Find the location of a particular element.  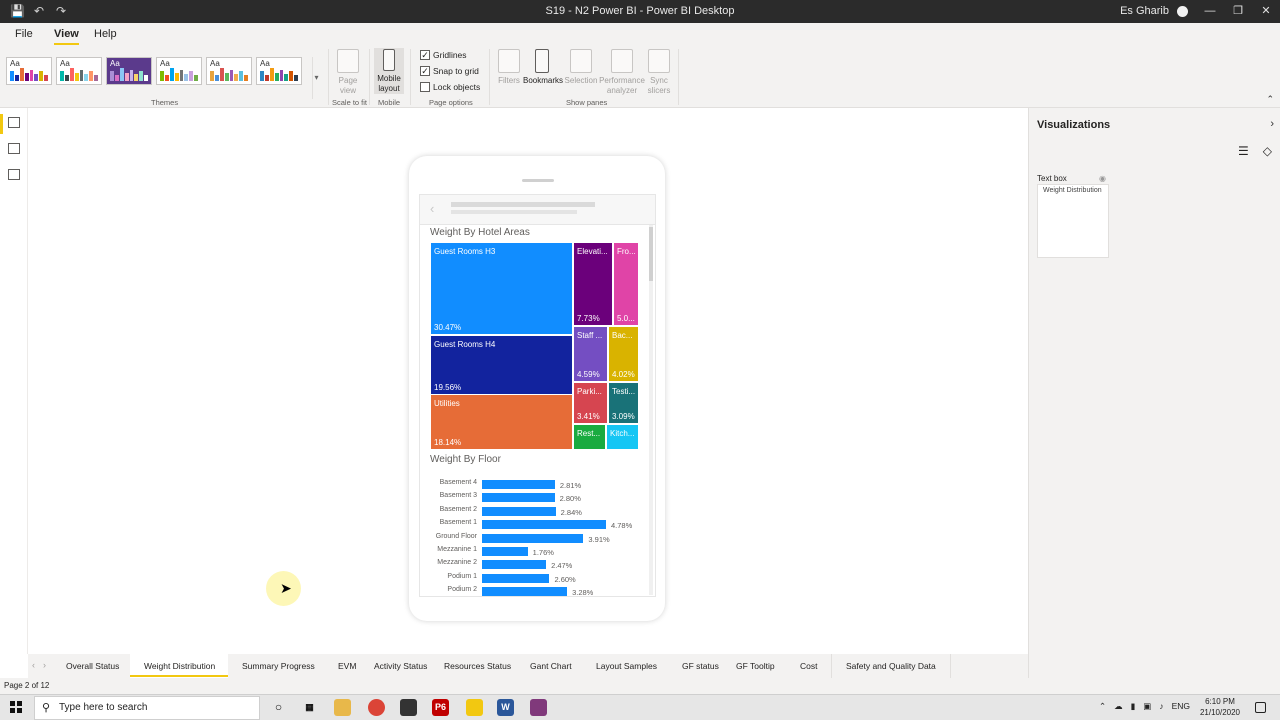

file-explorer-icon is located at coordinates (342, 707).